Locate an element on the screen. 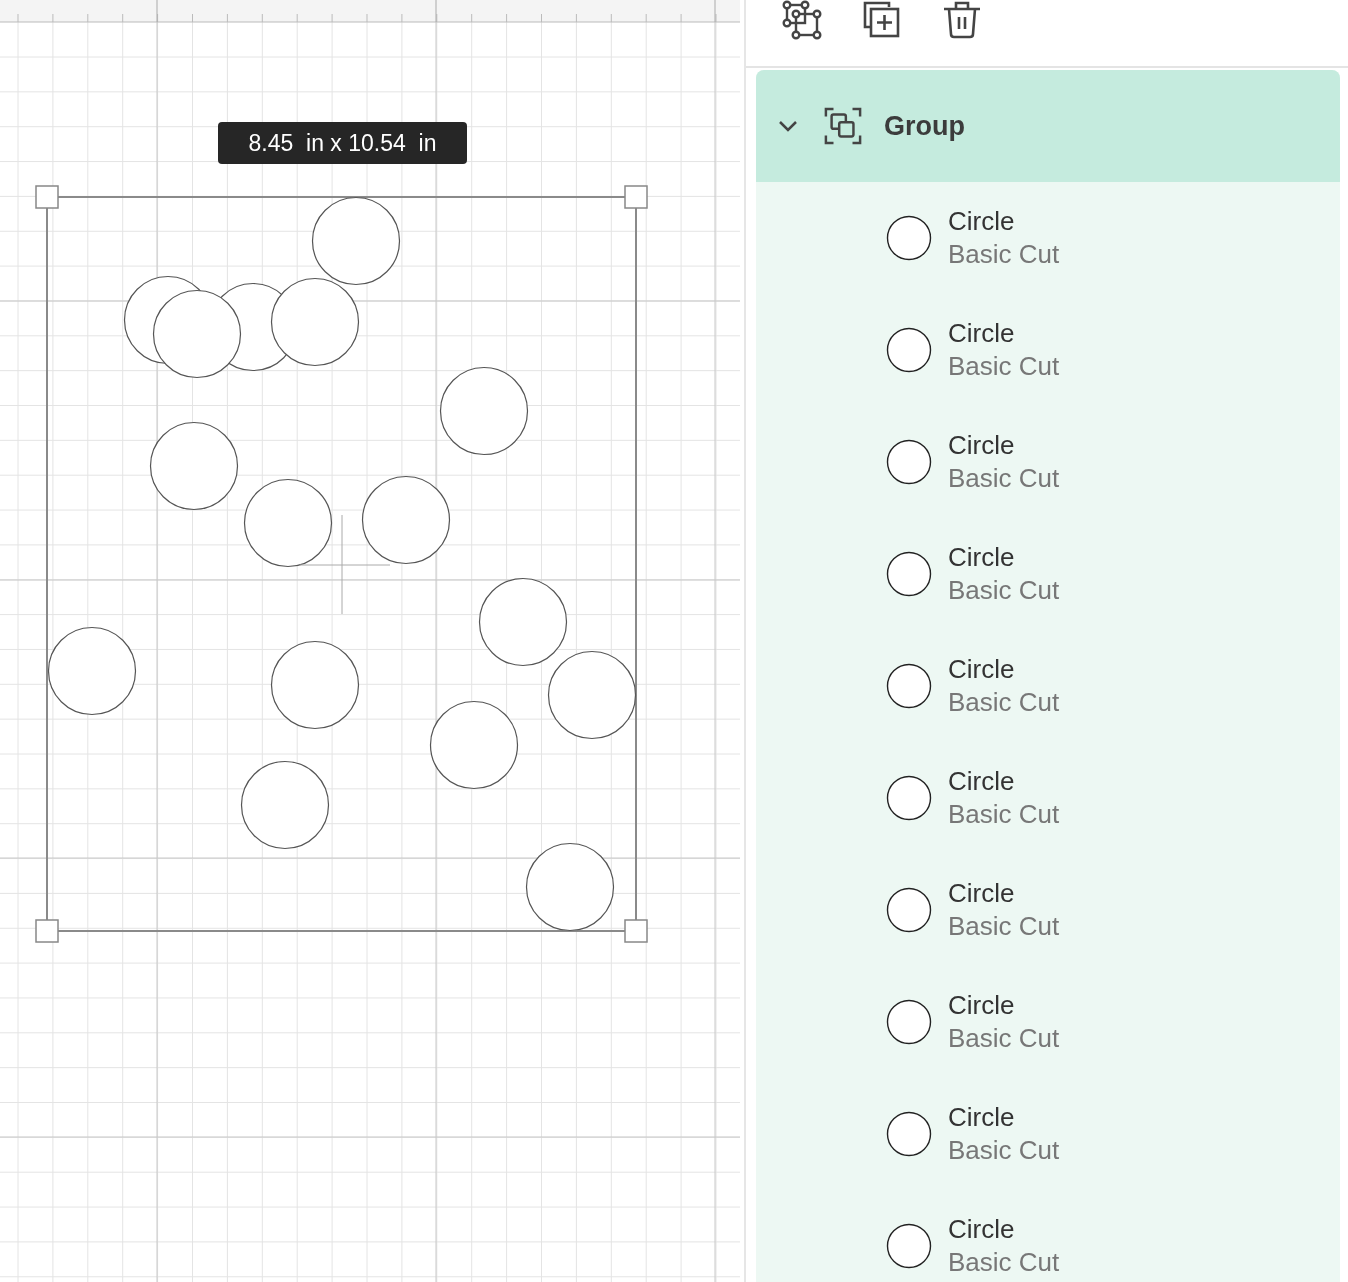 The image size is (1348, 1282). trash-icon is located at coordinates (962, 20).